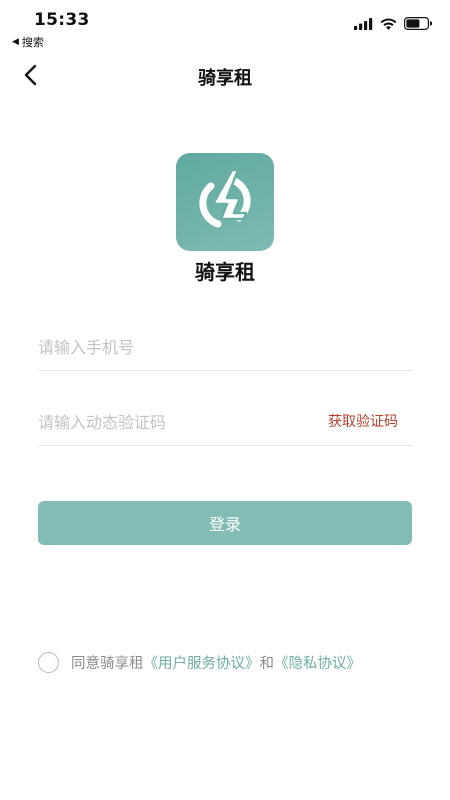 The width and height of the screenshot is (450, 800). I want to click on back-to-app-link: ◀ 搜索, so click(28, 42).